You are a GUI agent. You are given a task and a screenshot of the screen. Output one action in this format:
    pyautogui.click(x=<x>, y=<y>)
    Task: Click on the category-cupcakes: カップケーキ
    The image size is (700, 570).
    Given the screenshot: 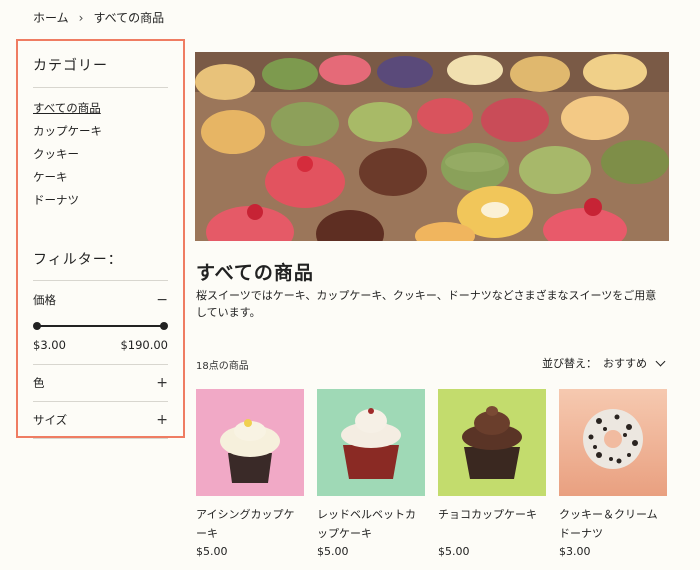 What is the action you would take?
    pyautogui.click(x=100, y=131)
    